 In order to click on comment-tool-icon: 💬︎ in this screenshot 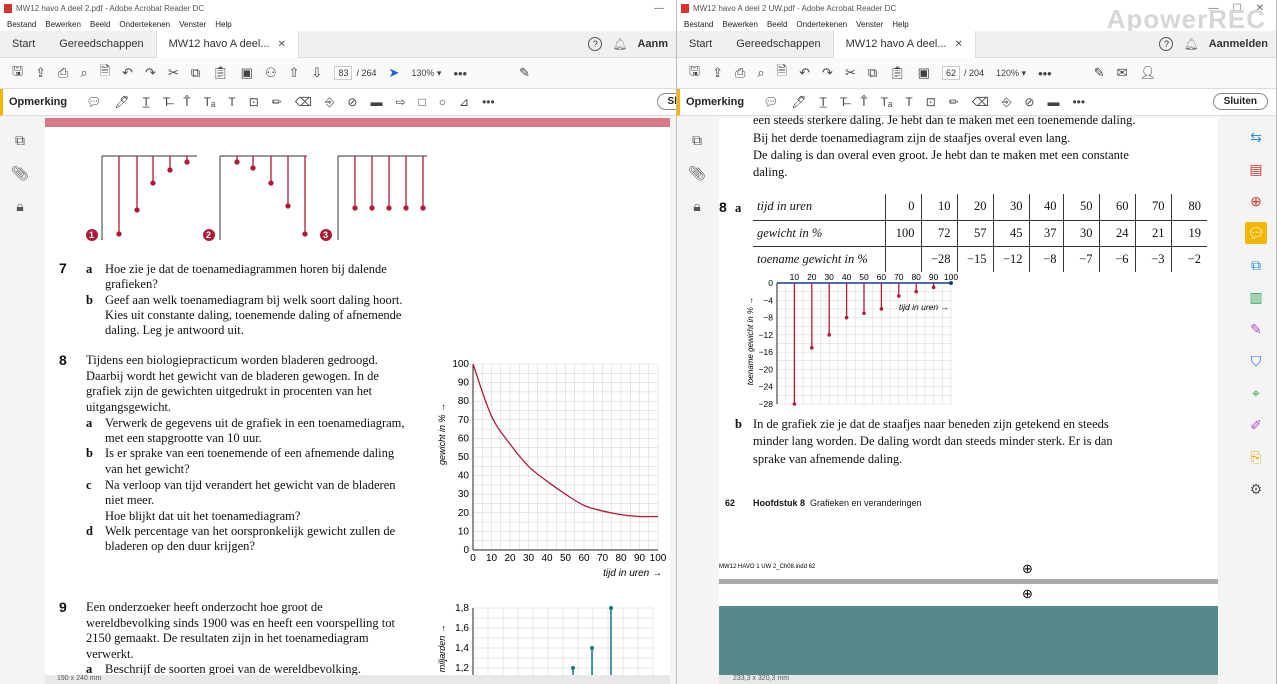, I will do `click(1256, 233)`.